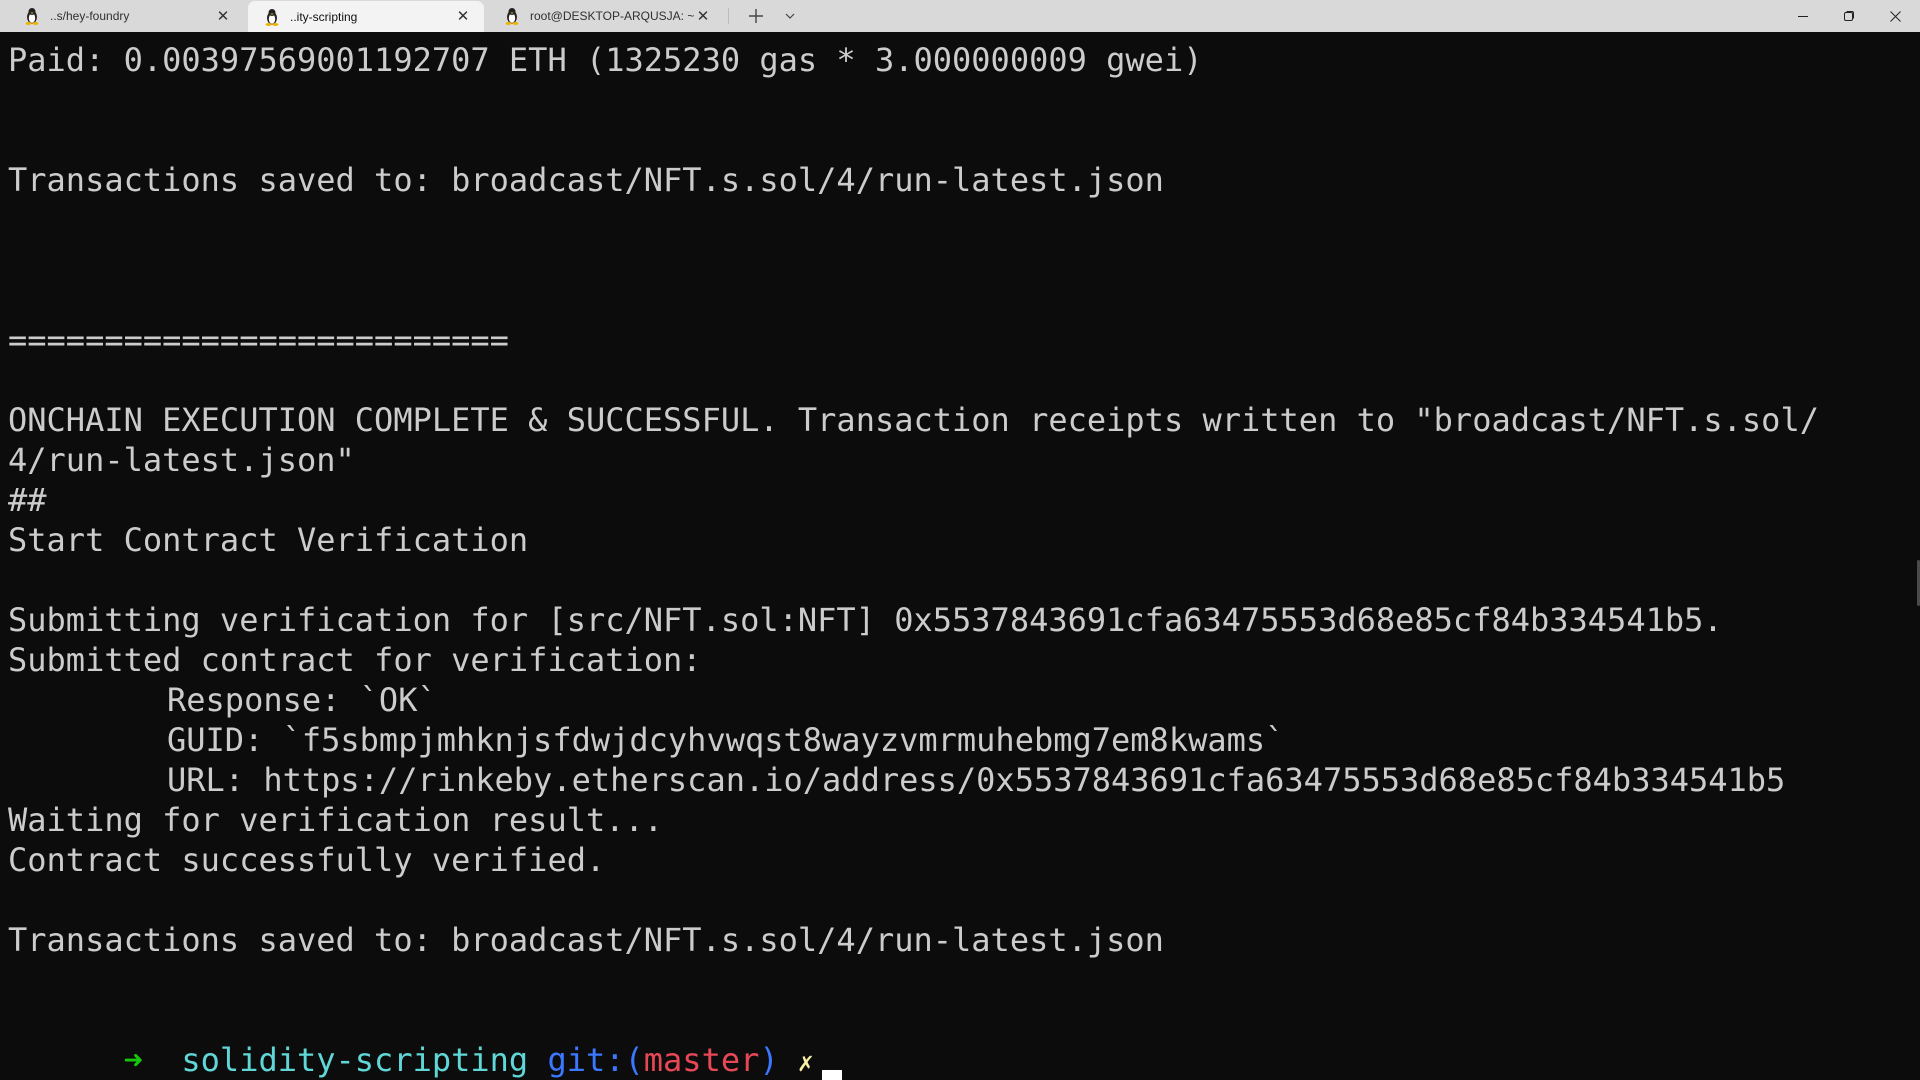  I want to click on output-line-hashes: ##, so click(27, 500).